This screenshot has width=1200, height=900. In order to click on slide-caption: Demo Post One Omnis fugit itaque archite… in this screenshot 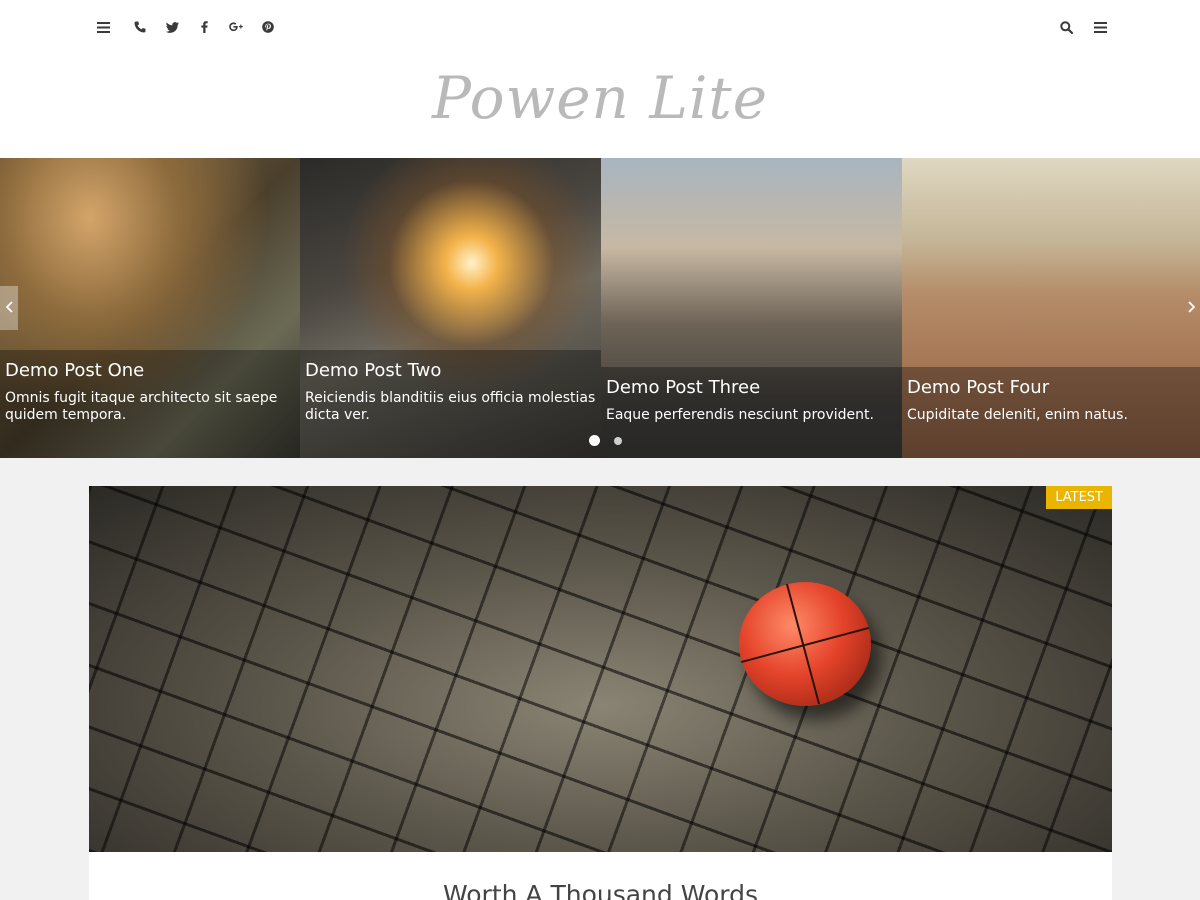, I will do `click(150, 404)`.